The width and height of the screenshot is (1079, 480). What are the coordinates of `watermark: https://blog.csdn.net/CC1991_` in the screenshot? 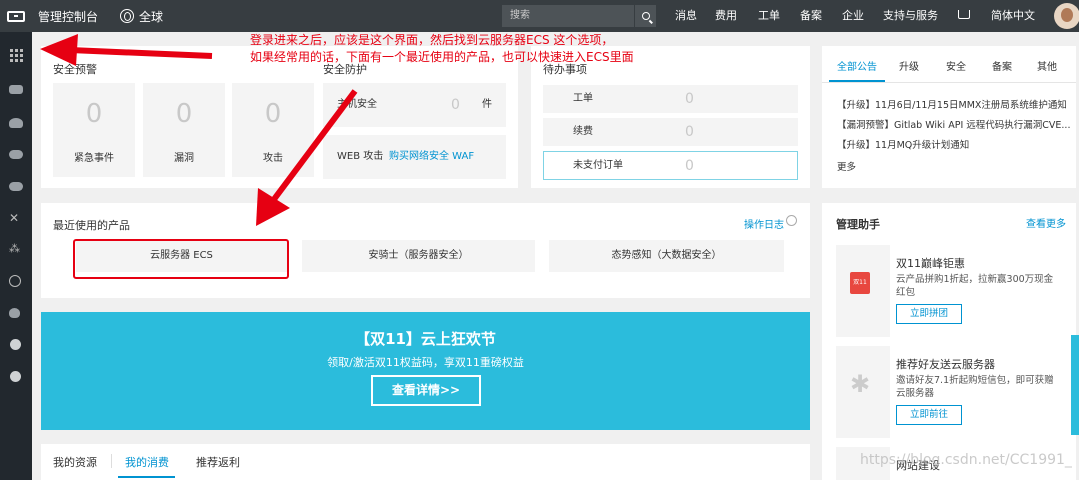 It's located at (966, 460).